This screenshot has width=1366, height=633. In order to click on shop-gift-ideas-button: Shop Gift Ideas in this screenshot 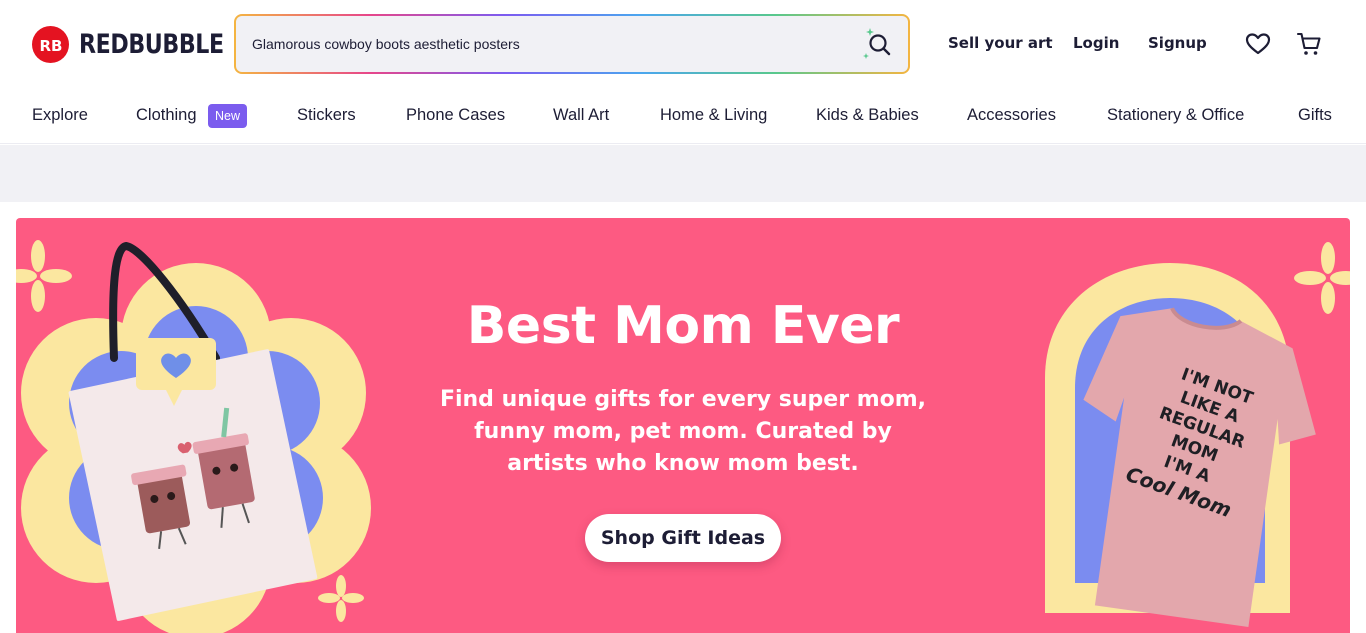, I will do `click(683, 538)`.